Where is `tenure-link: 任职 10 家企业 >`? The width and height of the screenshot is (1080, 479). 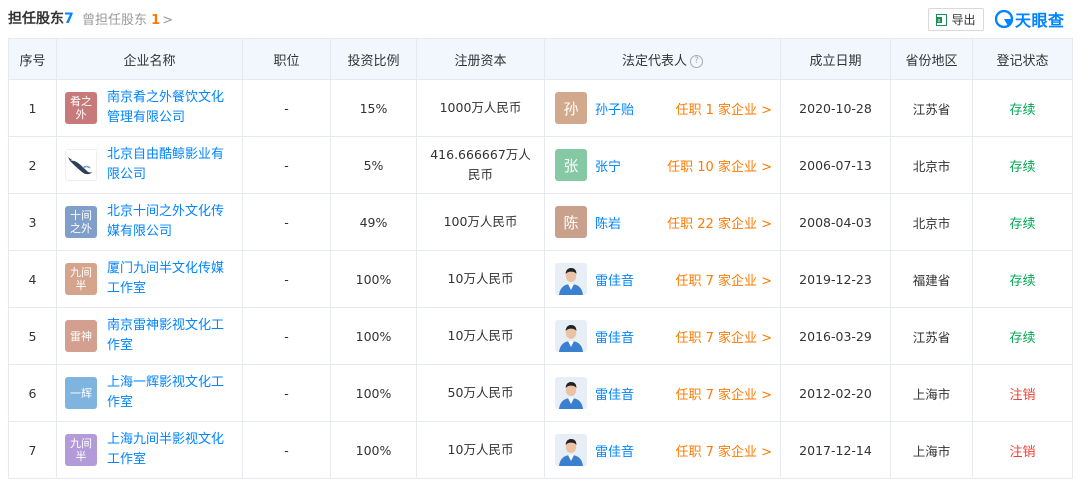
tenure-link: 任职 10 家企业 > is located at coordinates (719, 165).